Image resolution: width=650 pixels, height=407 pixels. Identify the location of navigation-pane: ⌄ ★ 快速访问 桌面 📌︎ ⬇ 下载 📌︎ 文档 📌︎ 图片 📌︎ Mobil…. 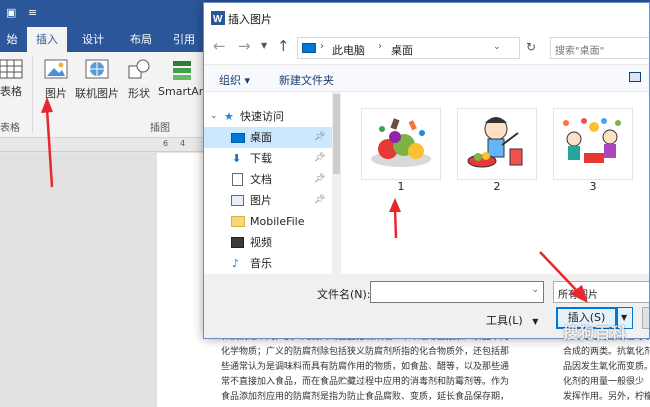
(272, 183).